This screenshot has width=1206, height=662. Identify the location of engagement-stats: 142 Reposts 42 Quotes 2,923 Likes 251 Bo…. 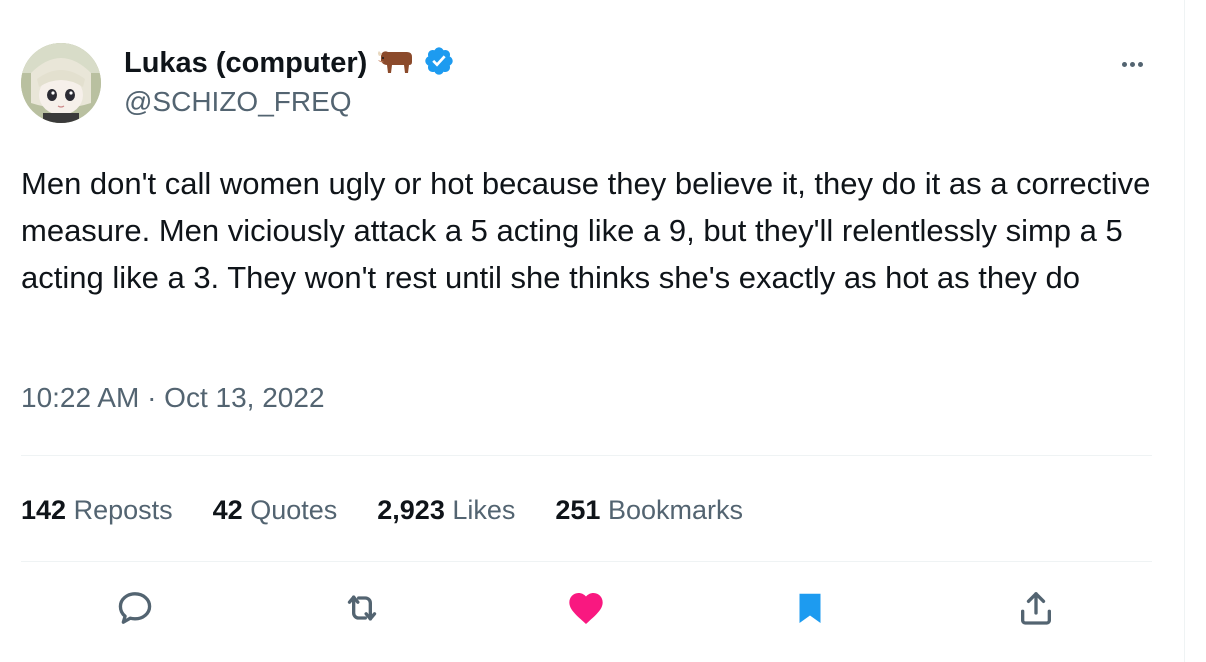
(402, 510).